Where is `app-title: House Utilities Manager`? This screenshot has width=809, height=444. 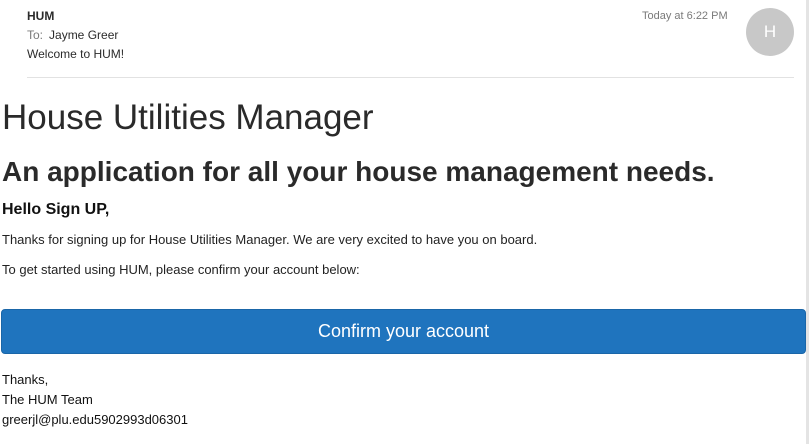
app-title: House Utilities Manager is located at coordinates (188, 117).